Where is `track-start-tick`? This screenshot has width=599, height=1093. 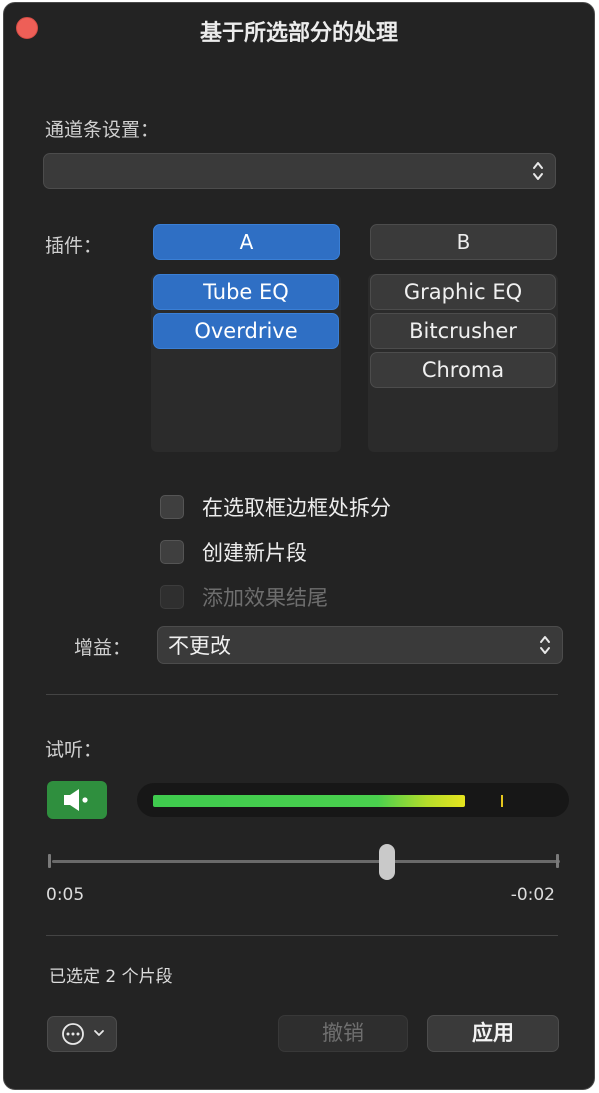
track-start-tick is located at coordinates (49, 861).